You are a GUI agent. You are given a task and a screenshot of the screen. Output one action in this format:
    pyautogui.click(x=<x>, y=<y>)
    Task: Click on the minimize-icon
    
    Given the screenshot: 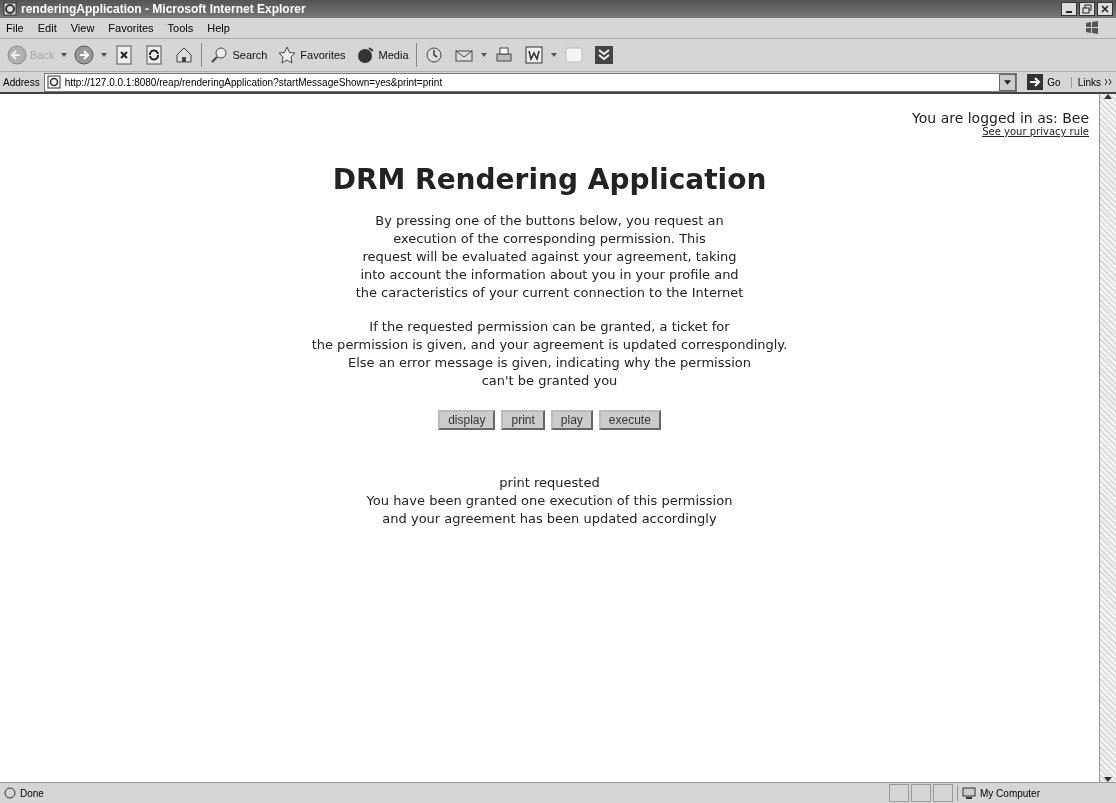 What is the action you would take?
    pyautogui.click(x=1069, y=12)
    